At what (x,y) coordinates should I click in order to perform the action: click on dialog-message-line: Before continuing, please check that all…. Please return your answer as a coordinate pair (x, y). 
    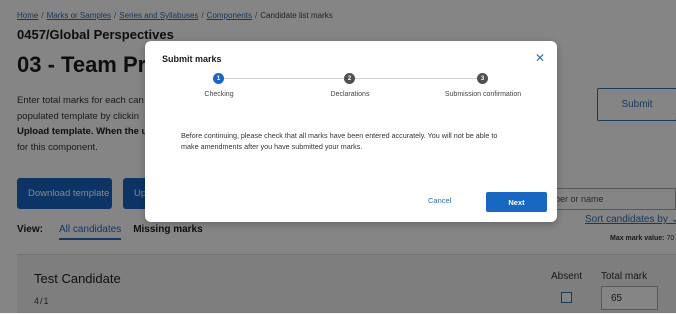
    Looking at the image, I should click on (339, 135).